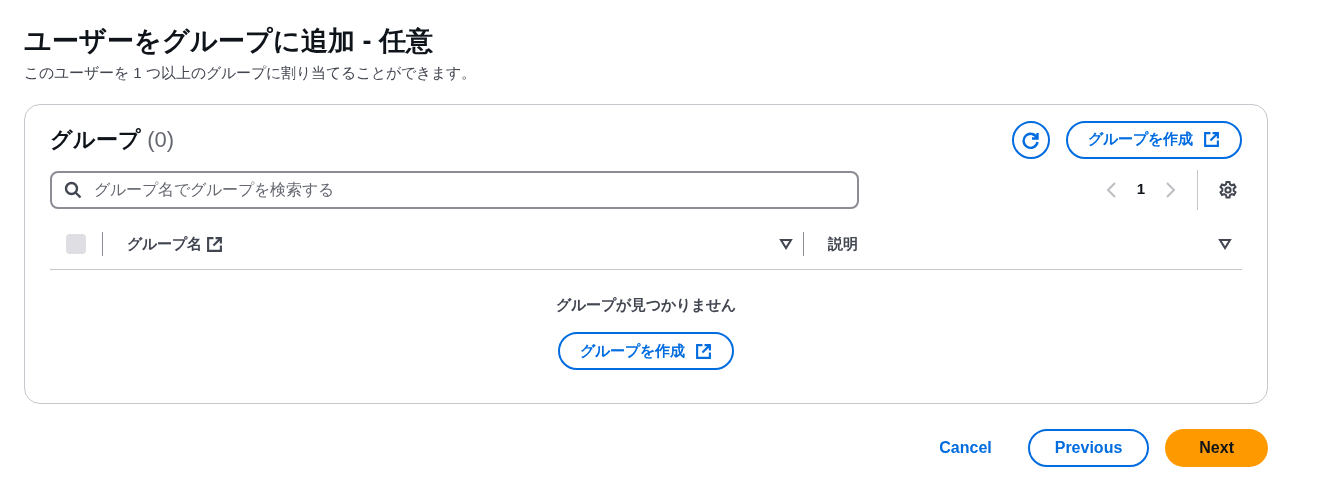  I want to click on next-button: Next, so click(1216, 447).